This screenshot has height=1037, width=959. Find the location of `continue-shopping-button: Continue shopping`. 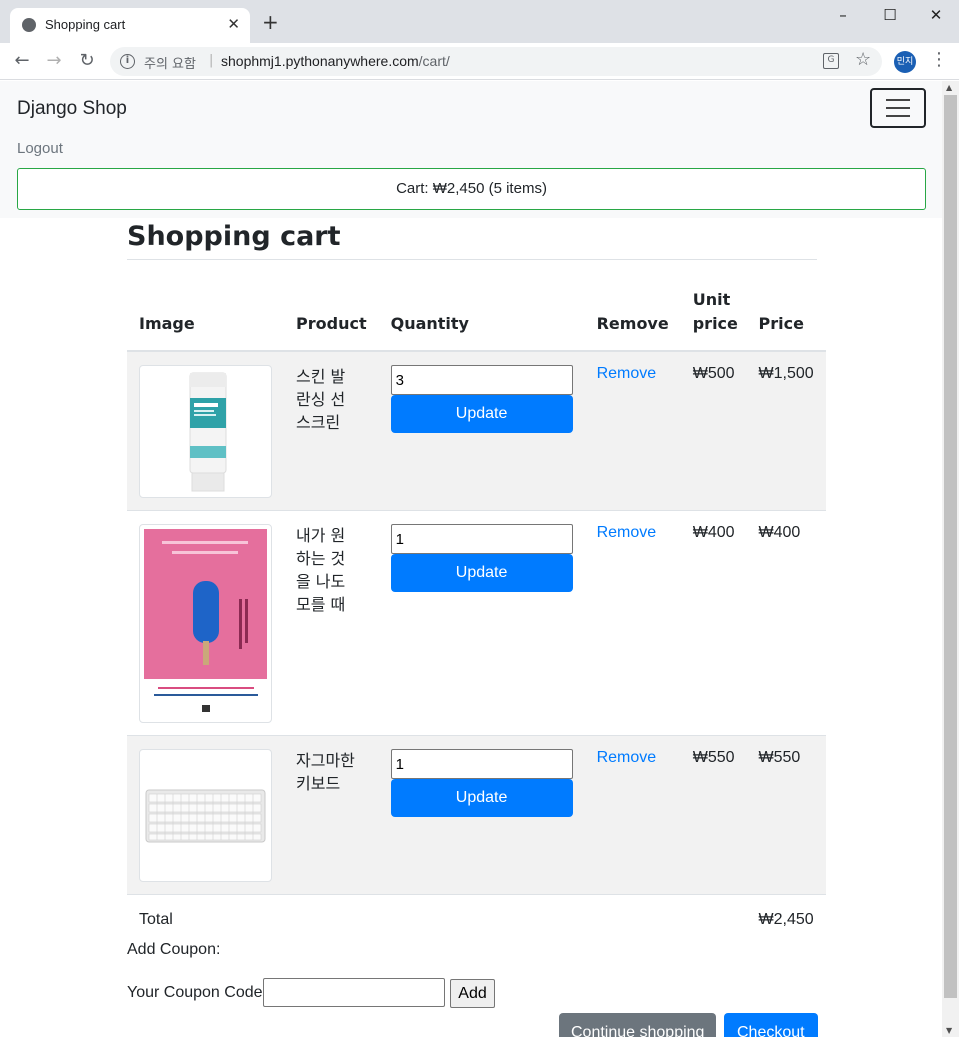

continue-shopping-button: Continue shopping is located at coordinates (638, 1025).